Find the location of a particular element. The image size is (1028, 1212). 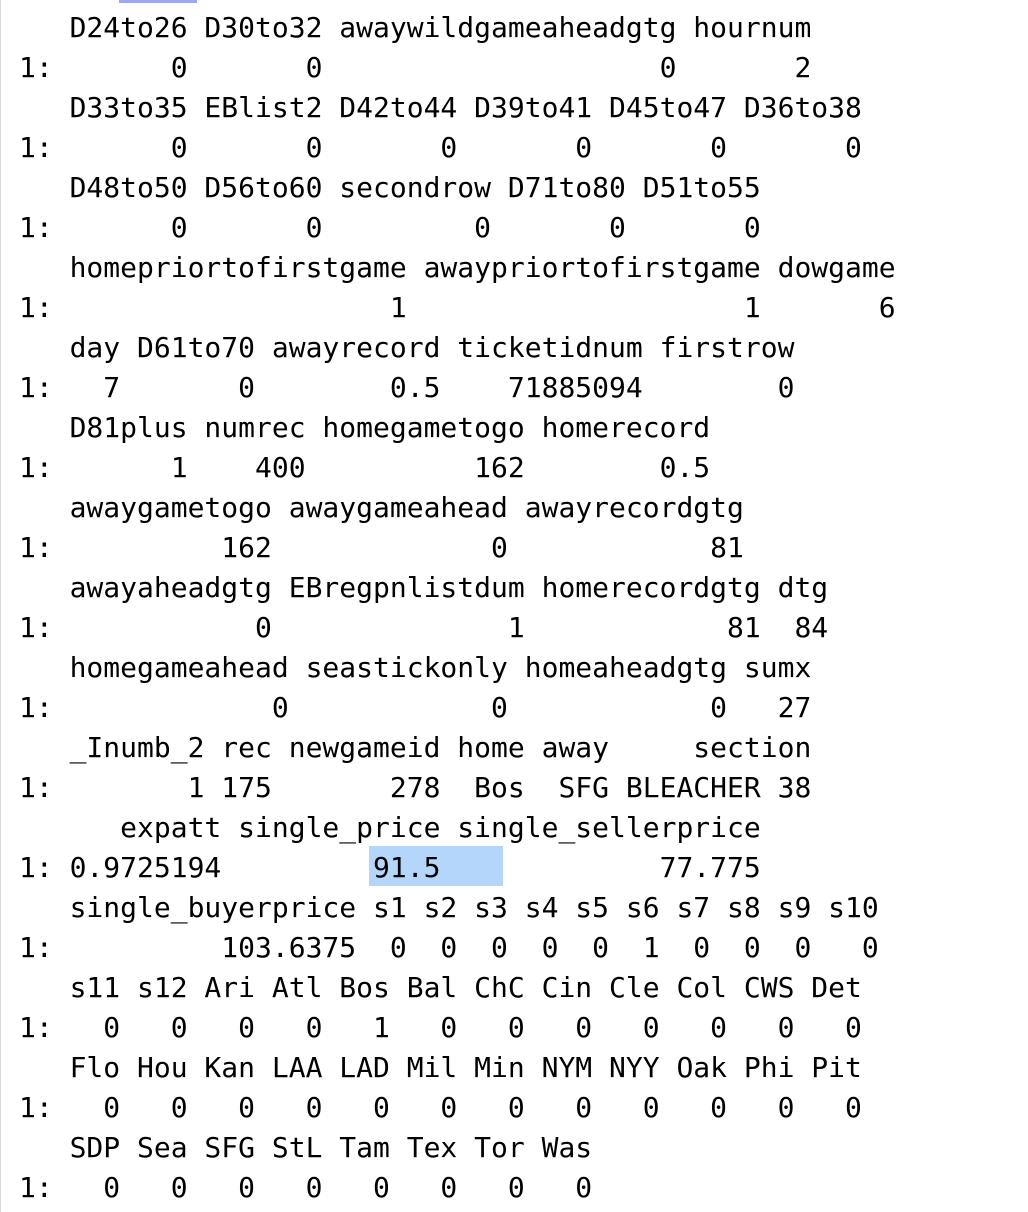

header-row-6: D81plus numrec homegametogo homerecord is located at coordinates (365, 427).